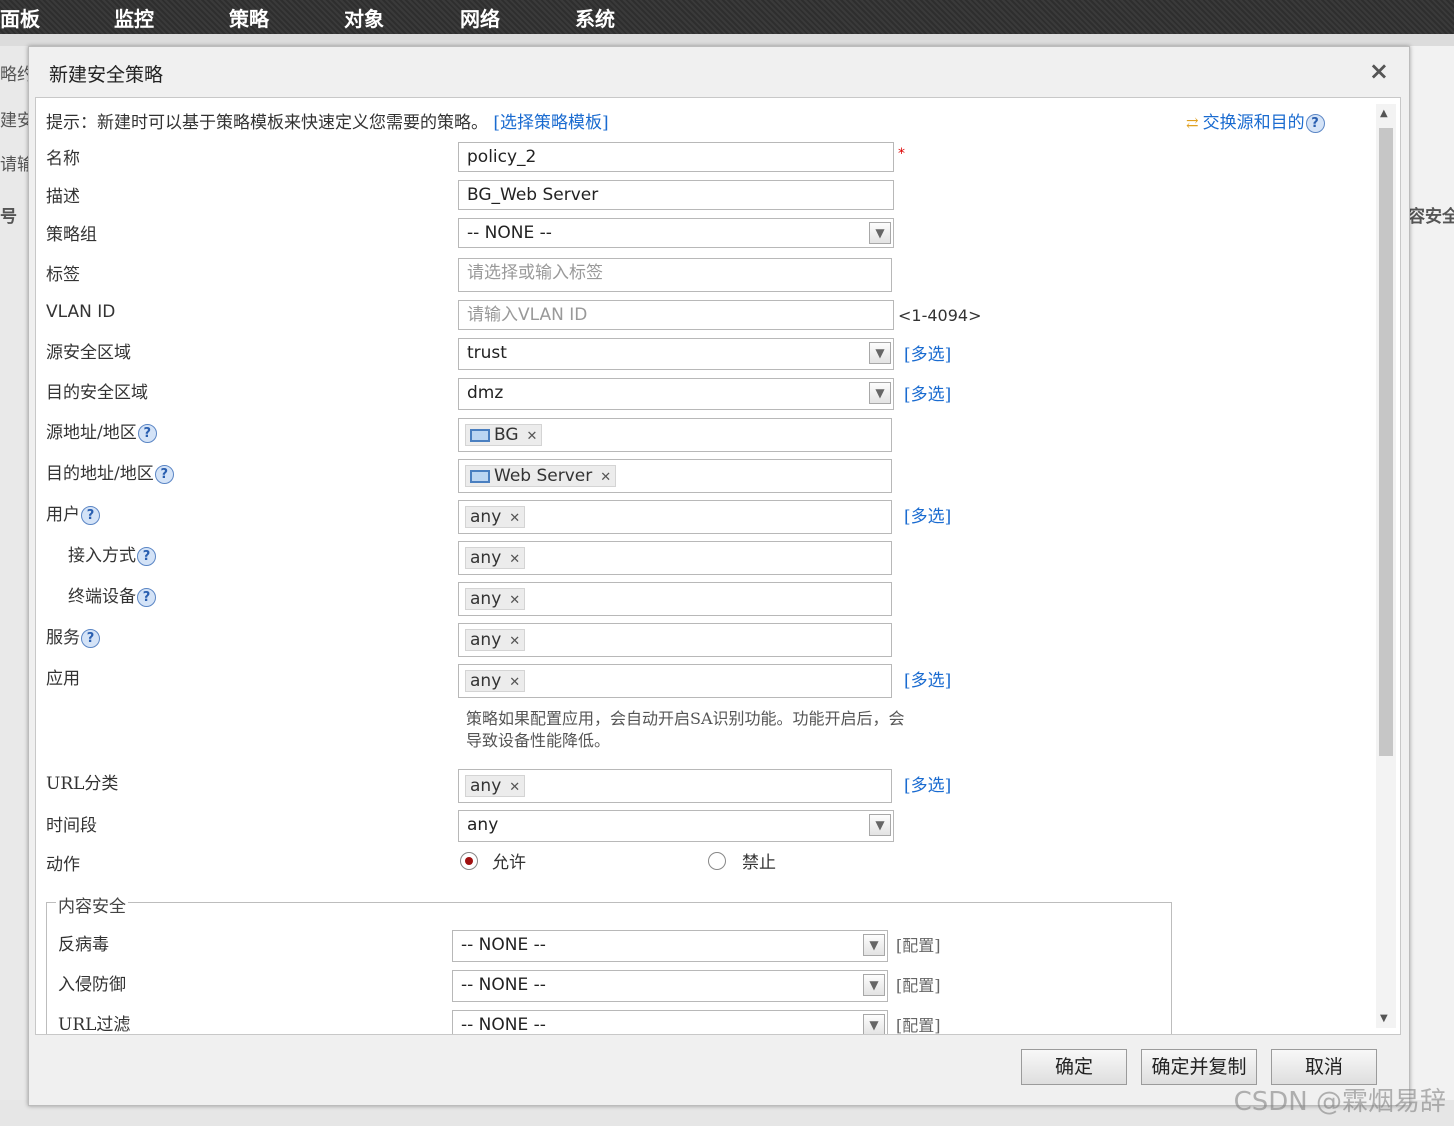 Image resolution: width=1454 pixels, height=1126 pixels. I want to click on label-description: 描述, so click(63, 197).